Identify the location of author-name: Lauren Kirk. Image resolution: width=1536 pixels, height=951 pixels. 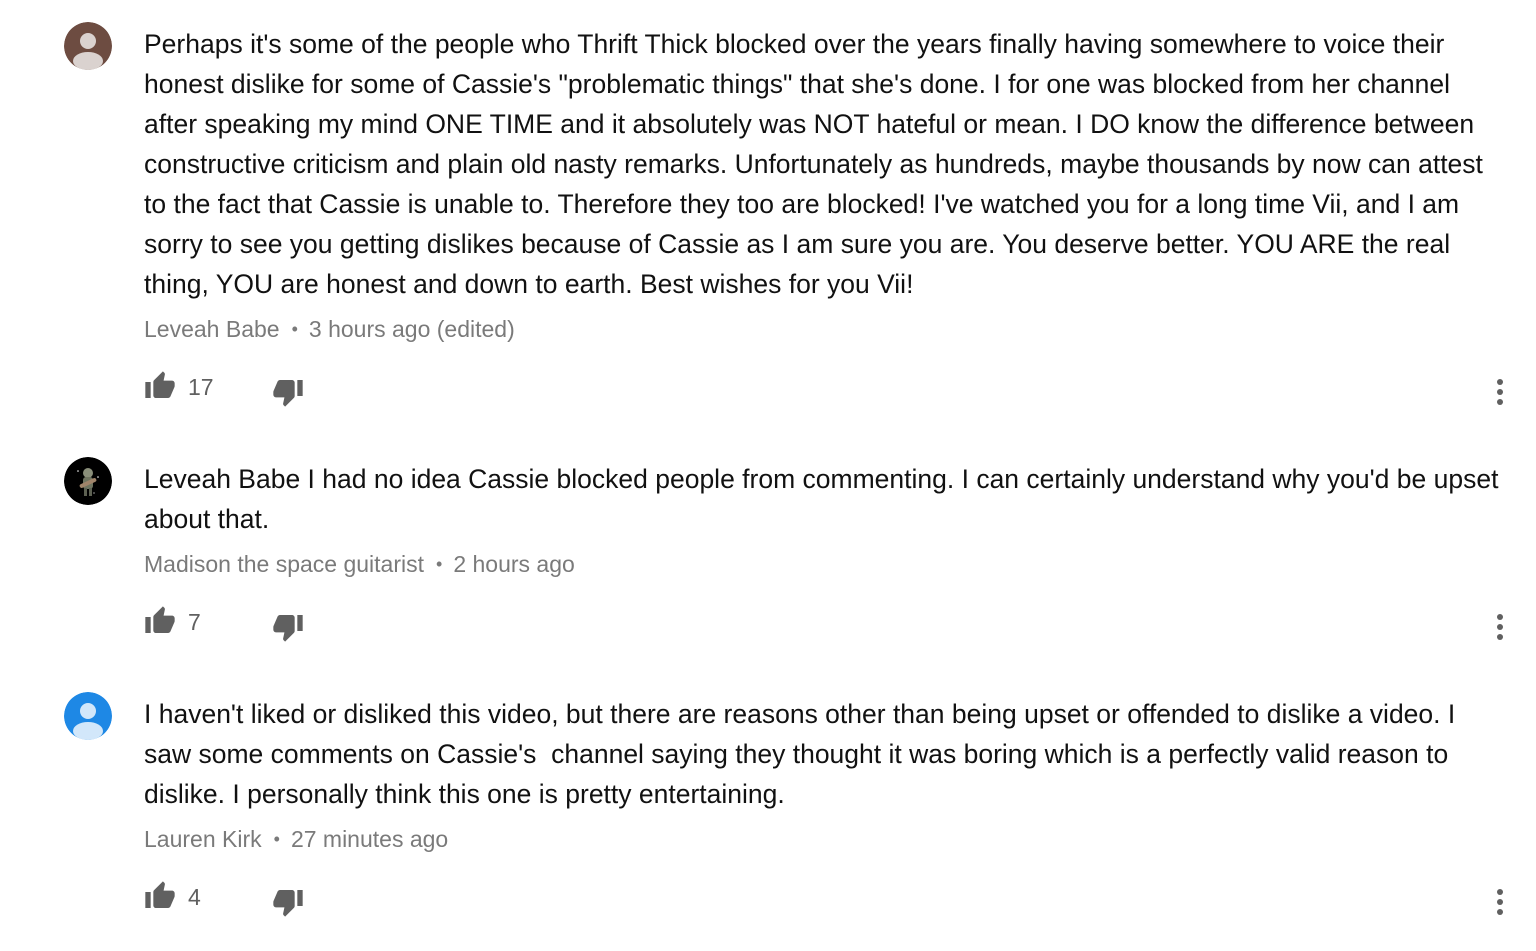
(203, 839).